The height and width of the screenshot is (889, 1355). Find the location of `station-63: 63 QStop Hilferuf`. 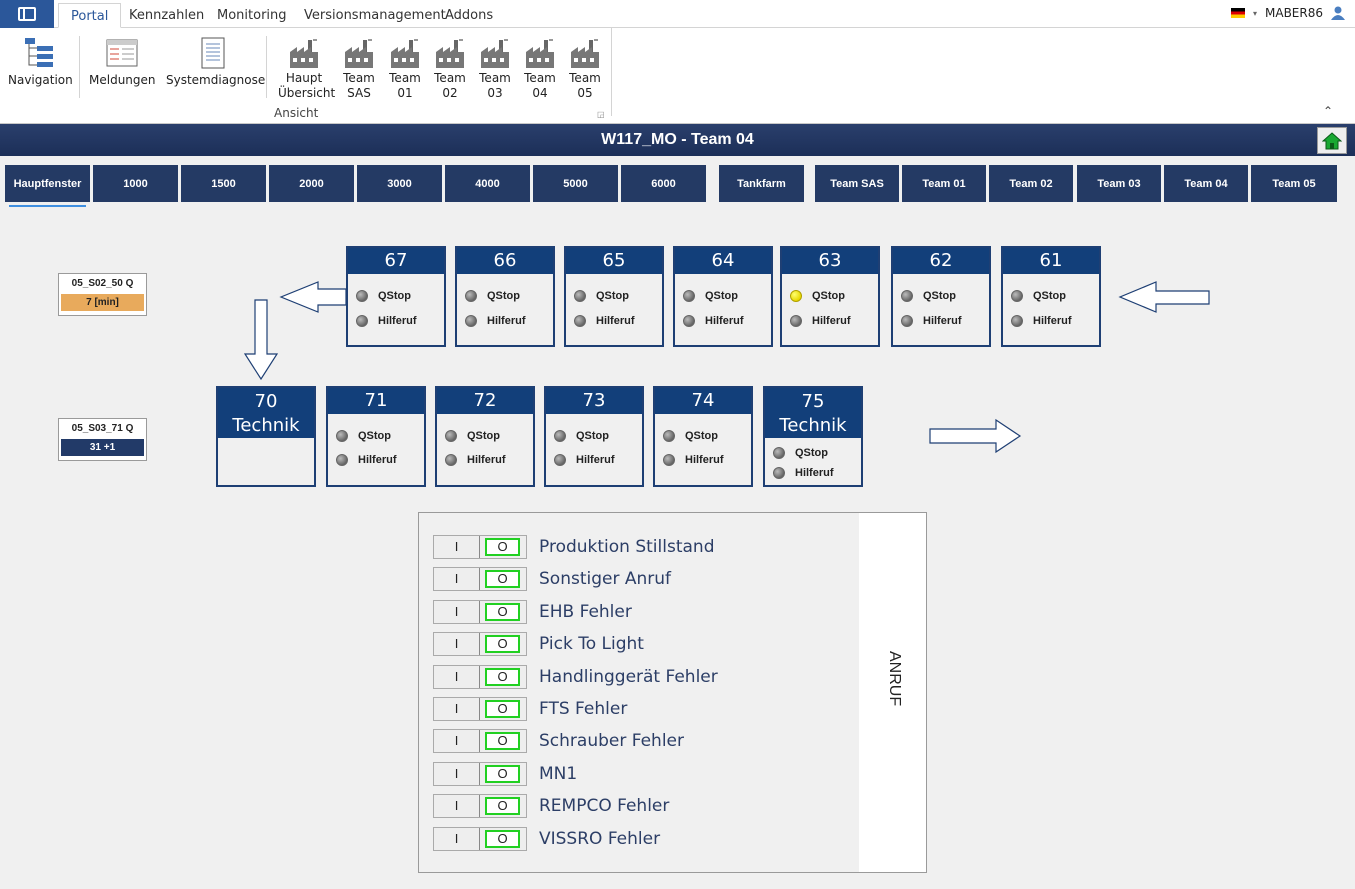

station-63: 63 QStop Hilferuf is located at coordinates (830, 296).